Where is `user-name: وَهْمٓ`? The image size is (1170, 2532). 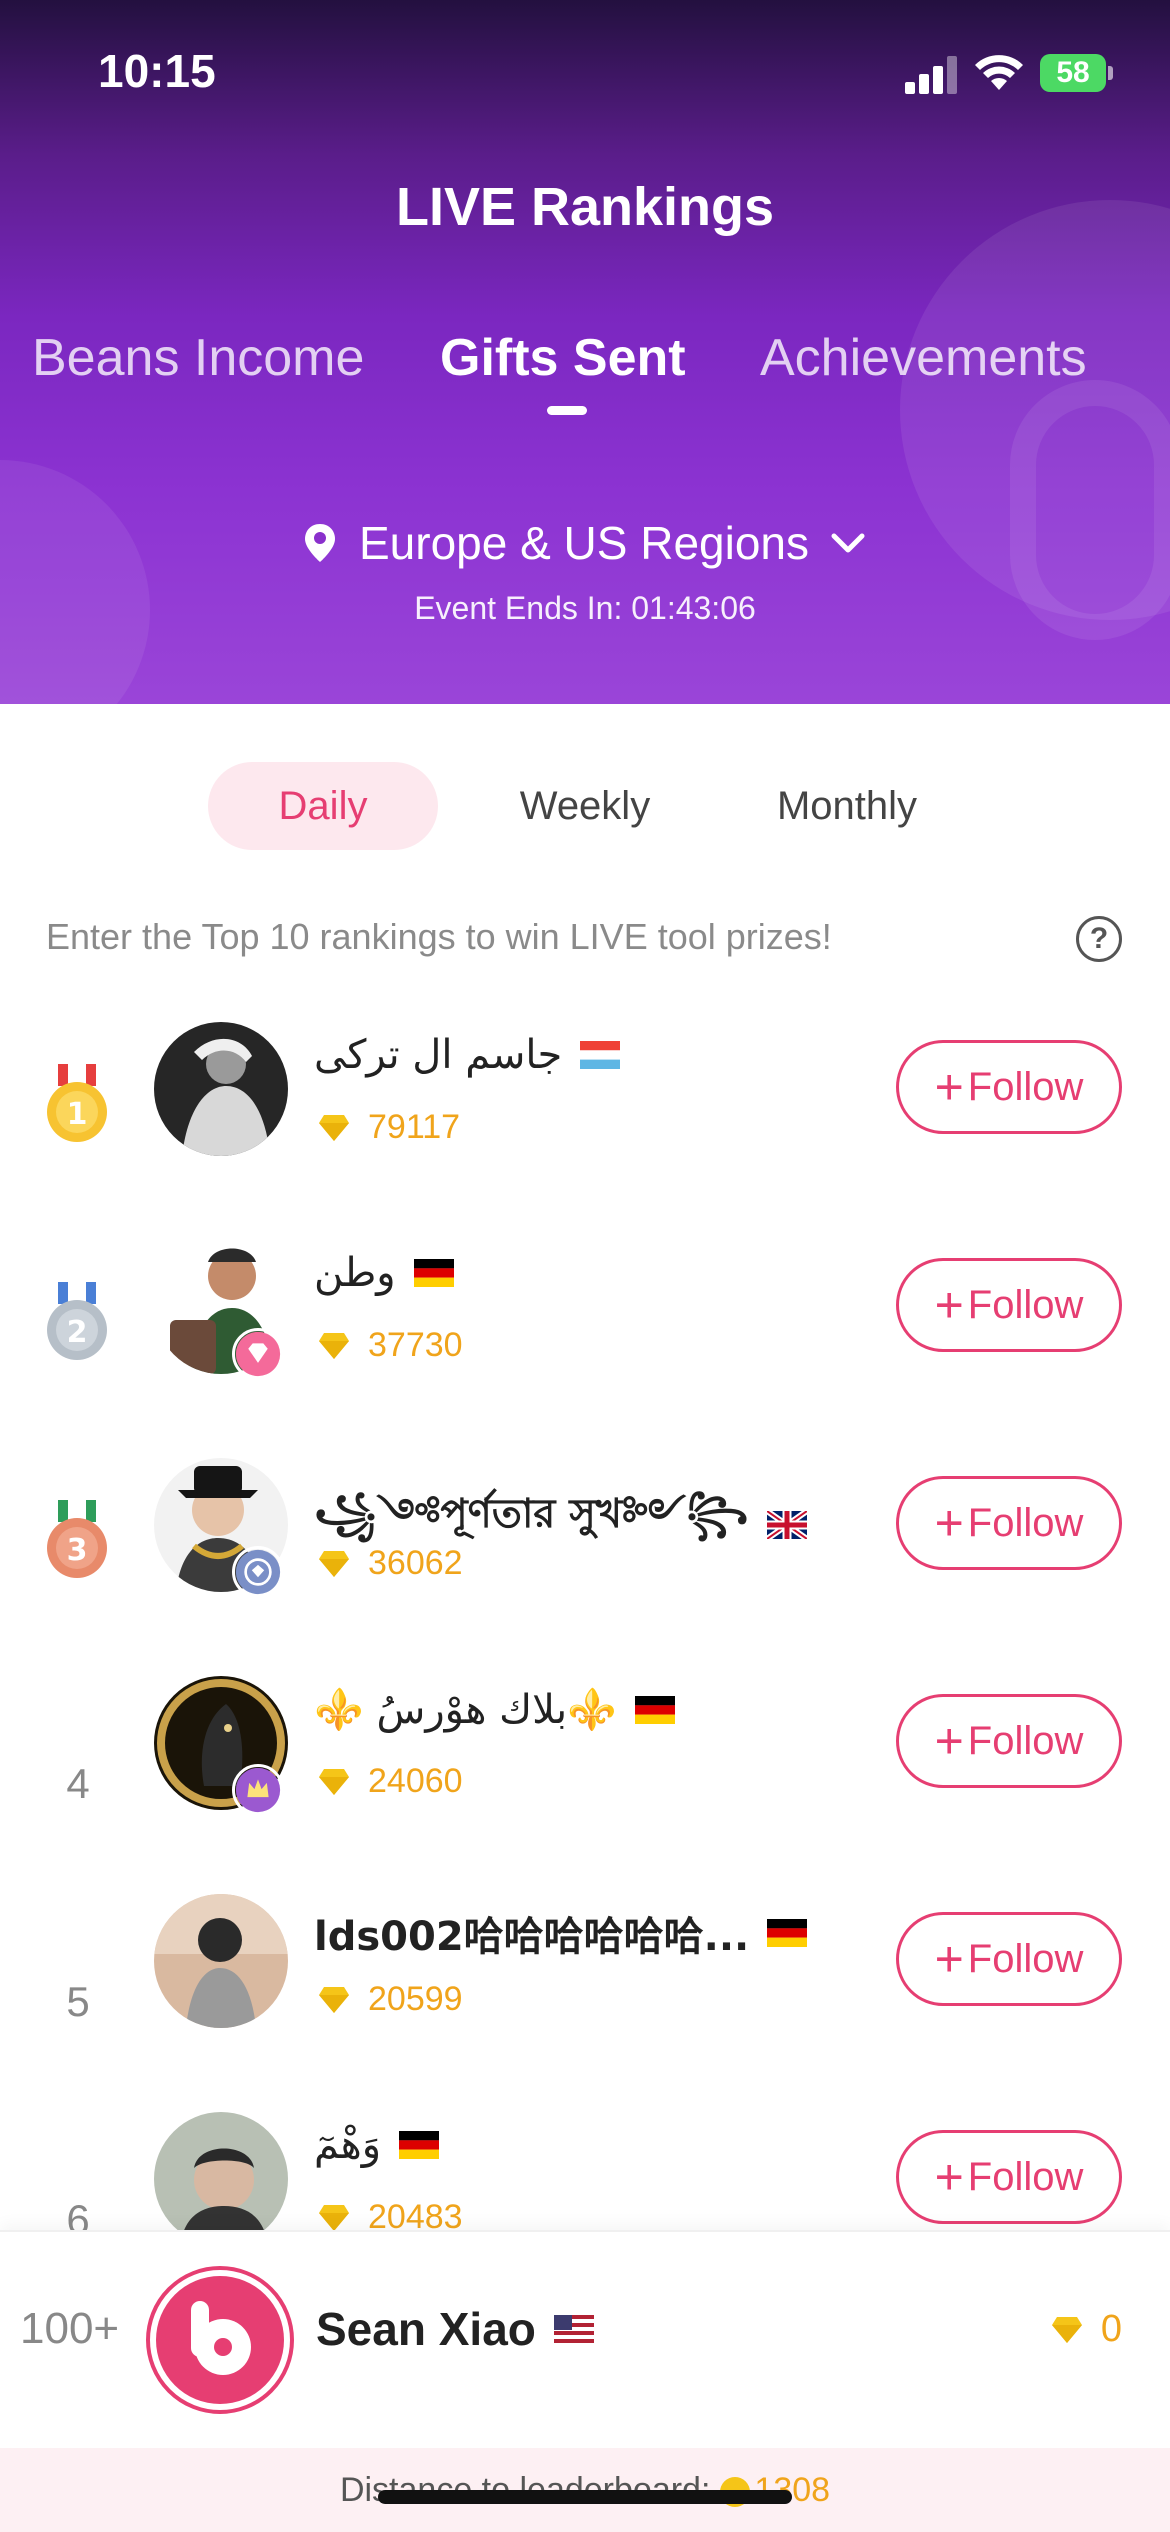 user-name: وَهْمٓ is located at coordinates (348, 2145).